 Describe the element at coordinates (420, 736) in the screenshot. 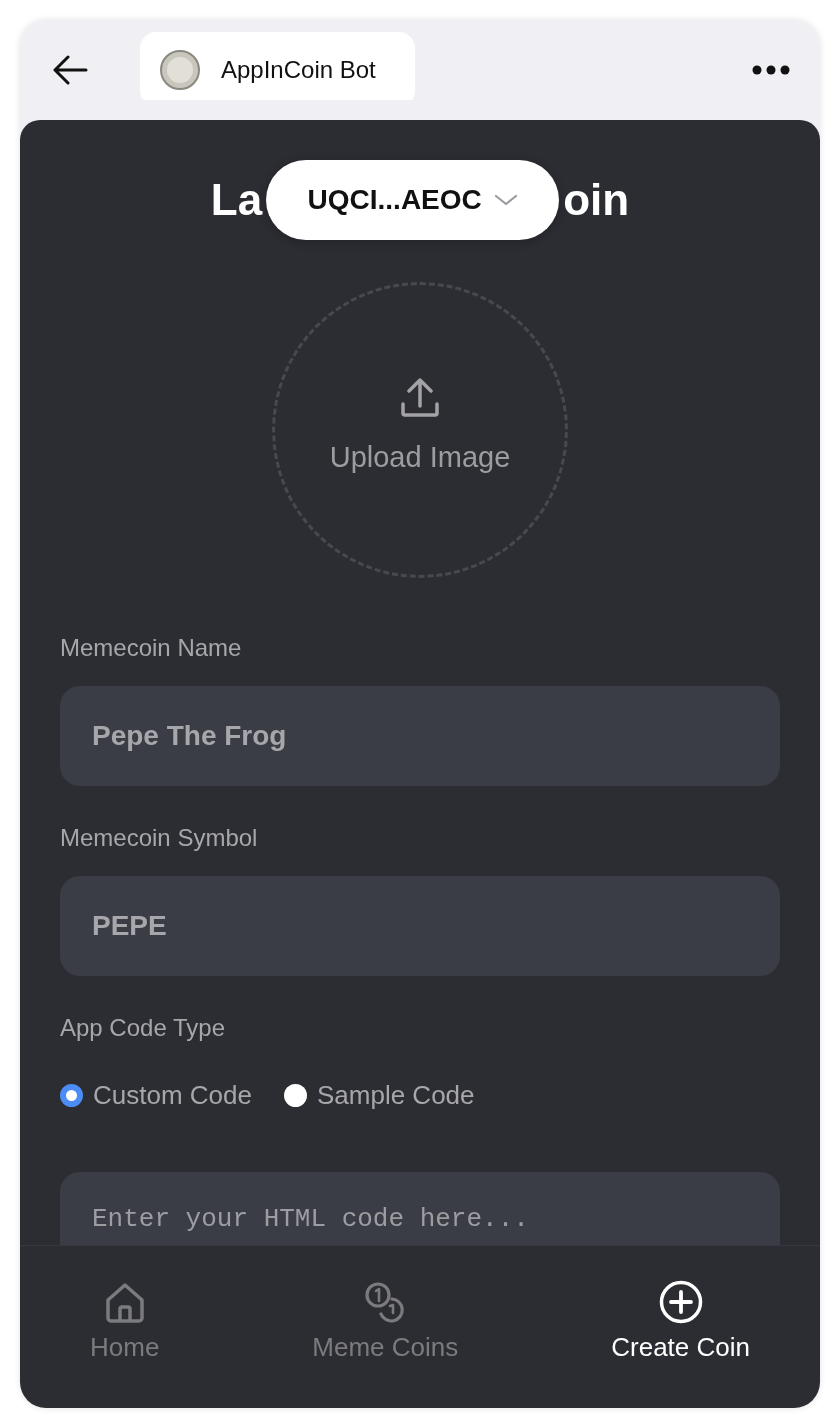

I see `text-input: Pepe The Frog` at that location.